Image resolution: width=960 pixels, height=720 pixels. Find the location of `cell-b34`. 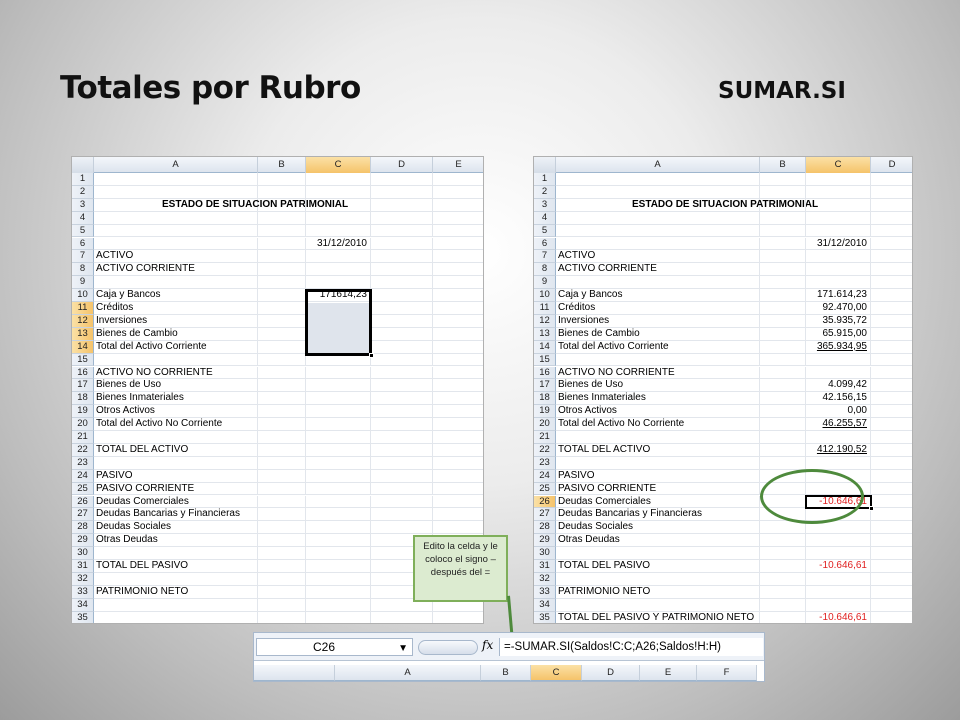

cell-b34 is located at coordinates (783, 605).